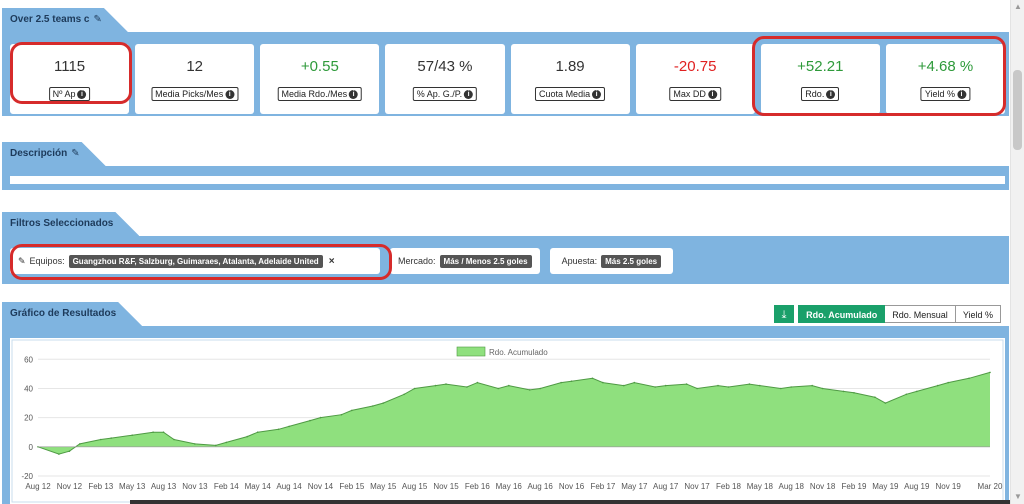 The image size is (1024, 504). Describe the element at coordinates (784, 314) in the screenshot. I see `download-icon: ⤓` at that location.